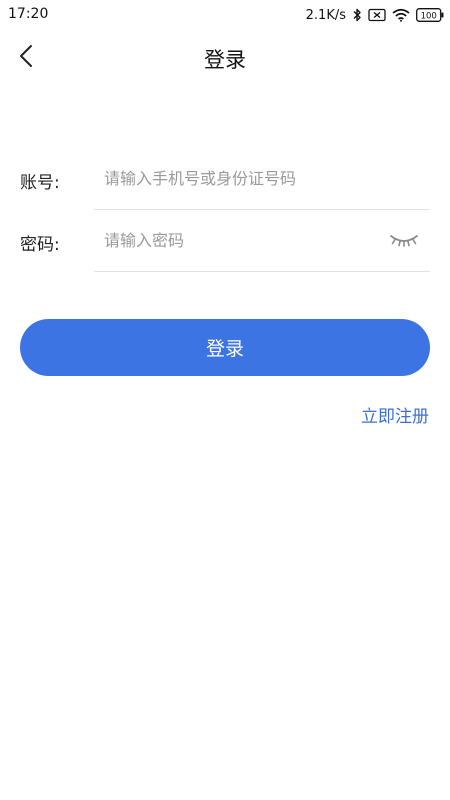  What do you see at coordinates (357, 15) in the screenshot?
I see `bluetooth-icon` at bounding box center [357, 15].